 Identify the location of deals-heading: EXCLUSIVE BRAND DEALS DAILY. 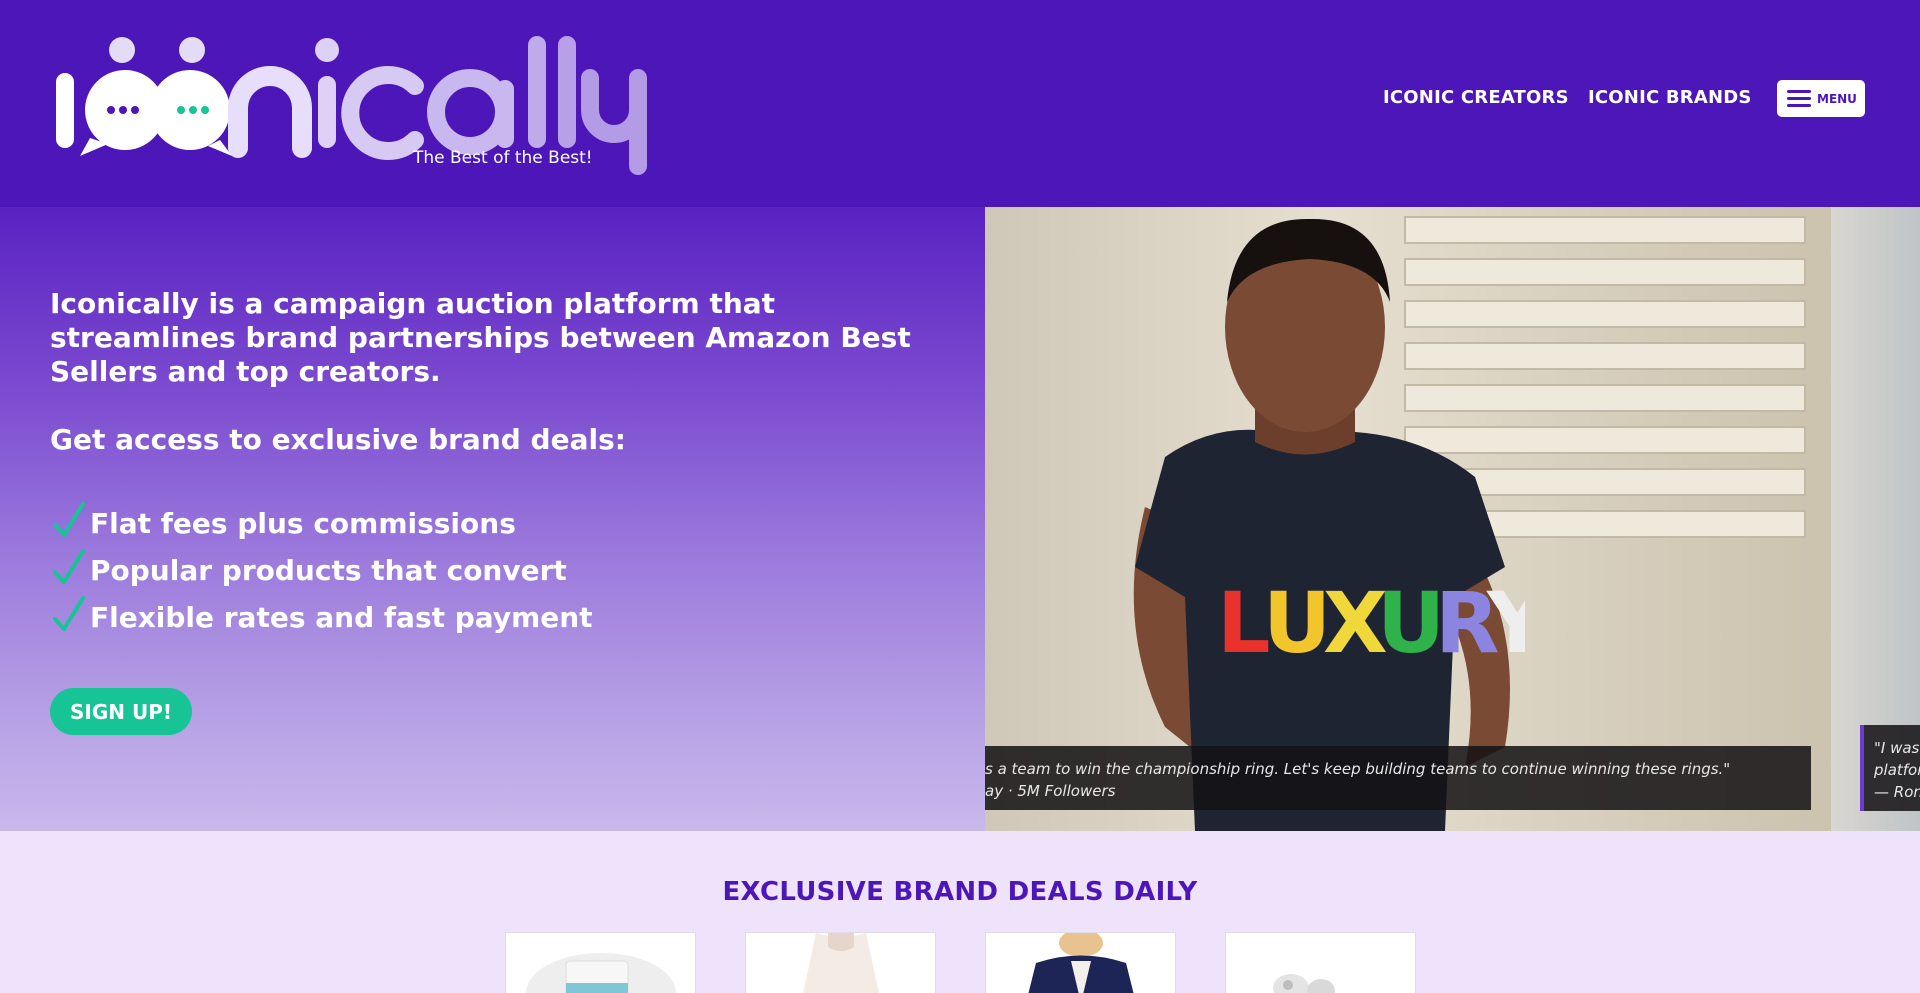
(960, 892).